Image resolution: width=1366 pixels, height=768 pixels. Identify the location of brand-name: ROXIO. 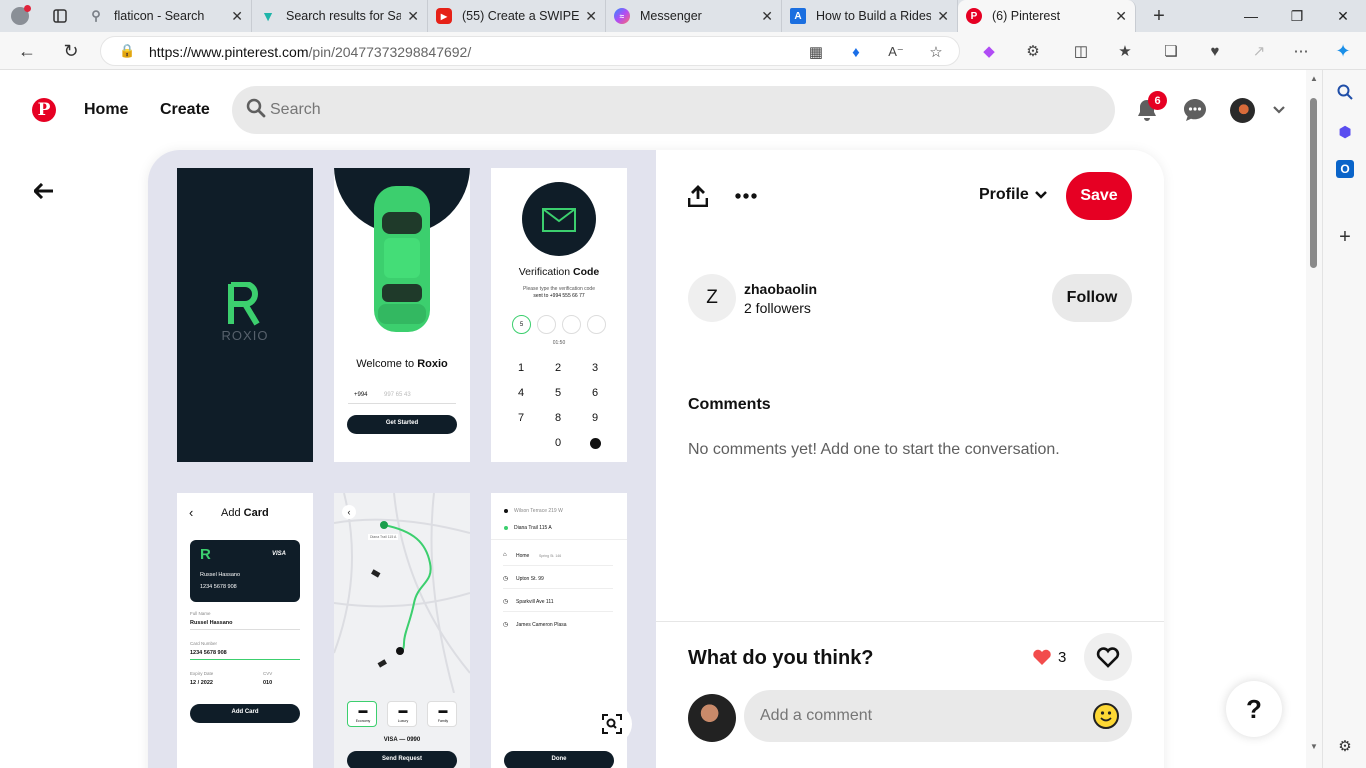
(245, 335).